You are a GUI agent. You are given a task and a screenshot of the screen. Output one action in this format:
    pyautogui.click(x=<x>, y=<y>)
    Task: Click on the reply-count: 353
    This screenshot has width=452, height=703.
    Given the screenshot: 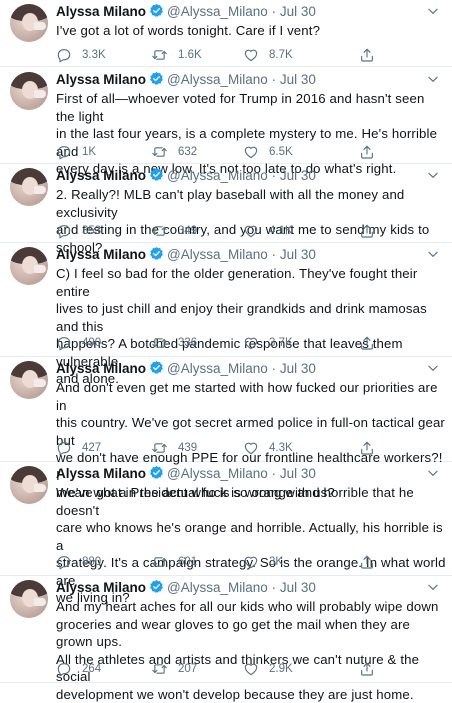 What is the action you would take?
    pyautogui.click(x=92, y=231)
    